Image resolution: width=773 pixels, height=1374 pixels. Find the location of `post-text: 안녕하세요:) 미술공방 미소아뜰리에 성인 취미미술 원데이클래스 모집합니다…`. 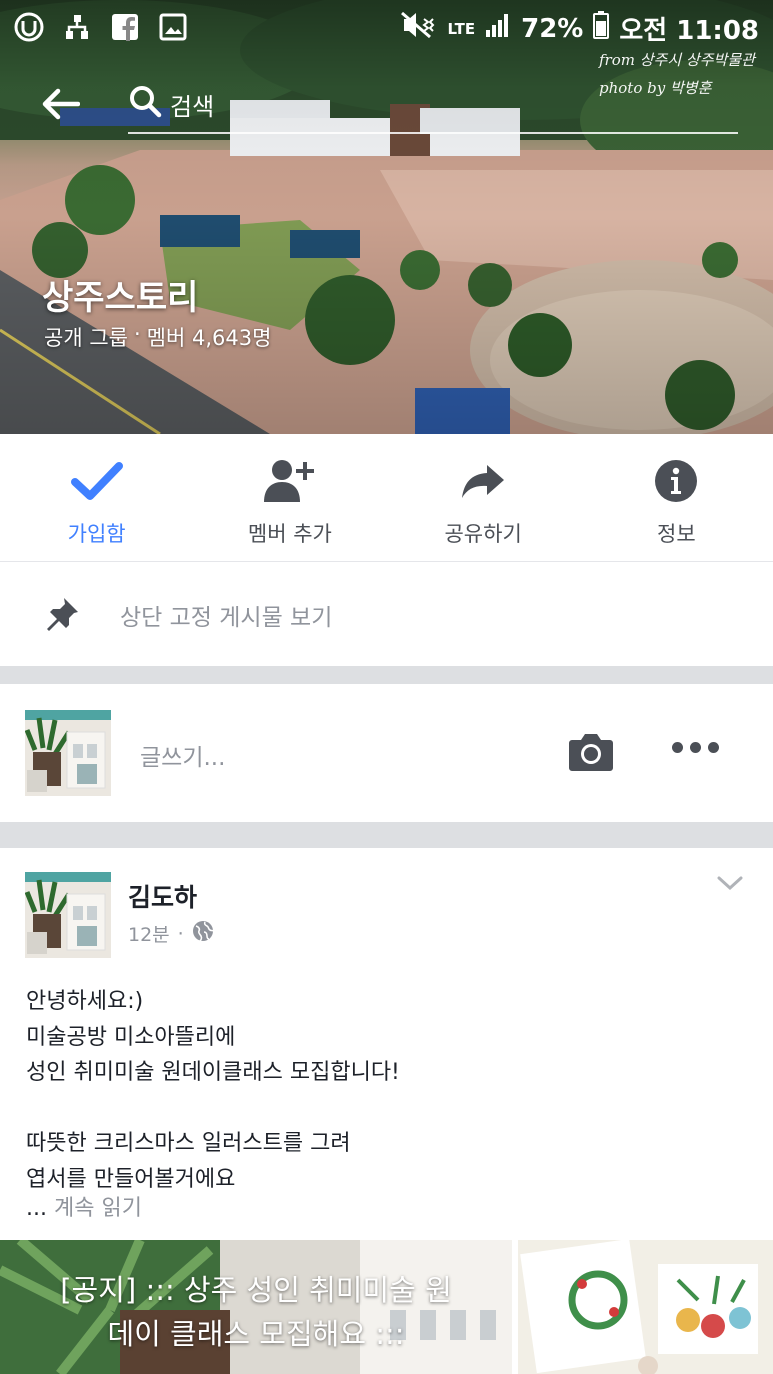

post-text: 안녕하세요:) 미술공방 미소아뜰리에 성인 취미미술 원데이클래스 모집합니다… is located at coordinates (386, 1090).